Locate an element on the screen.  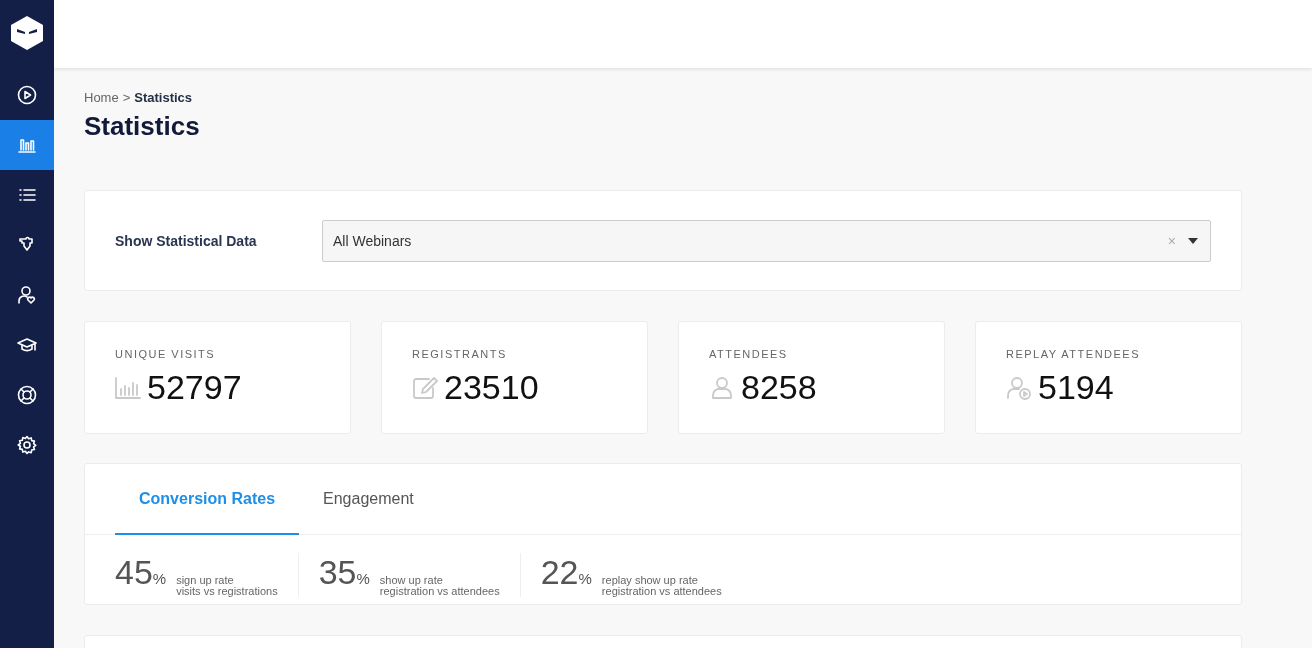
stat-value: 23510 is located at coordinates (491, 387).